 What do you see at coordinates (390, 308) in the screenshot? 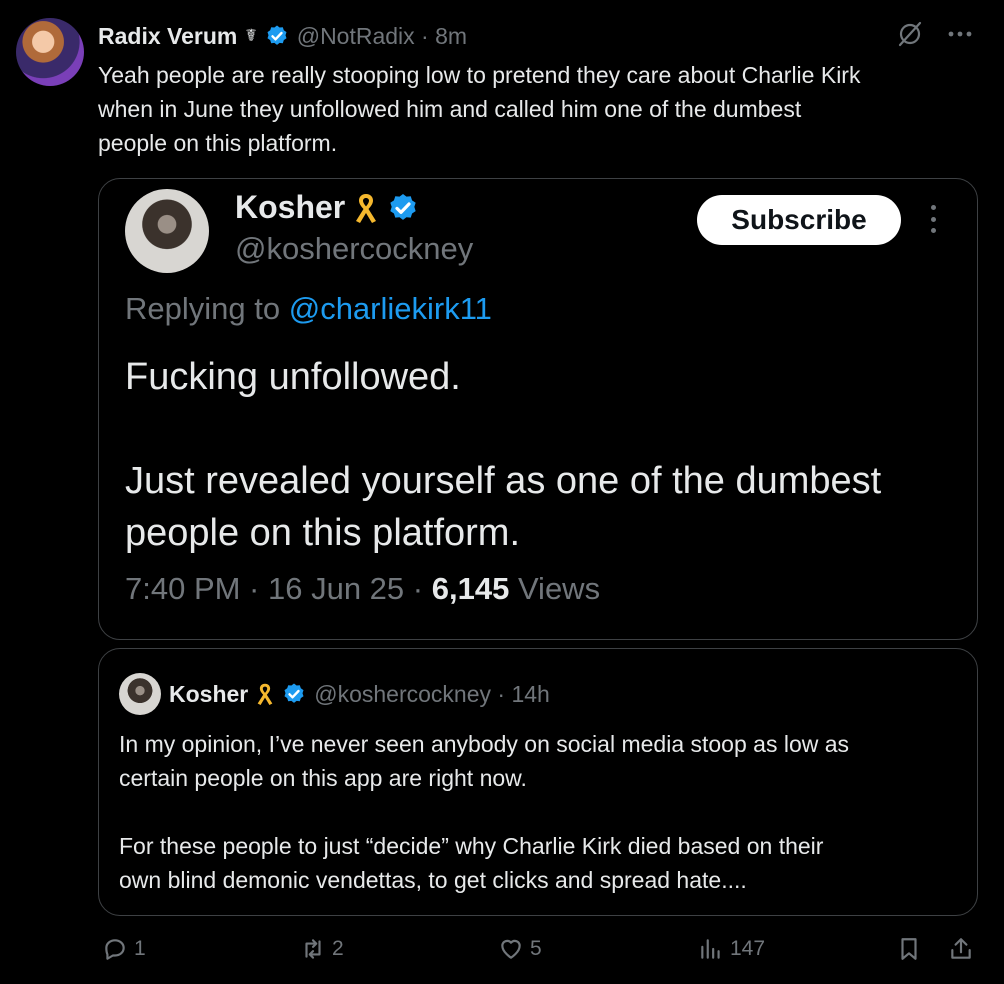
I see `replying-mention-link: @charliekirk11` at bounding box center [390, 308].